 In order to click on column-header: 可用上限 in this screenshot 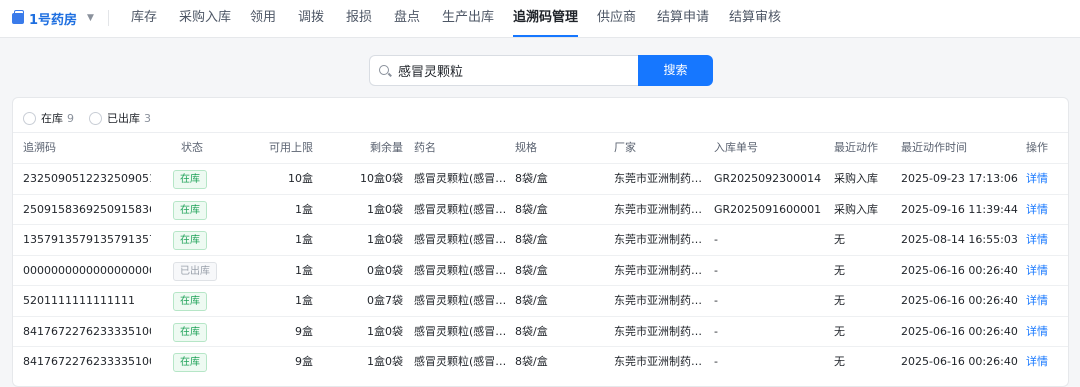, I will do `click(291, 147)`.